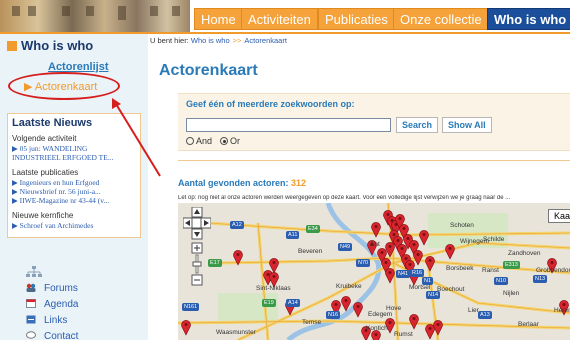  I want to click on road-shield: R16, so click(417, 273).